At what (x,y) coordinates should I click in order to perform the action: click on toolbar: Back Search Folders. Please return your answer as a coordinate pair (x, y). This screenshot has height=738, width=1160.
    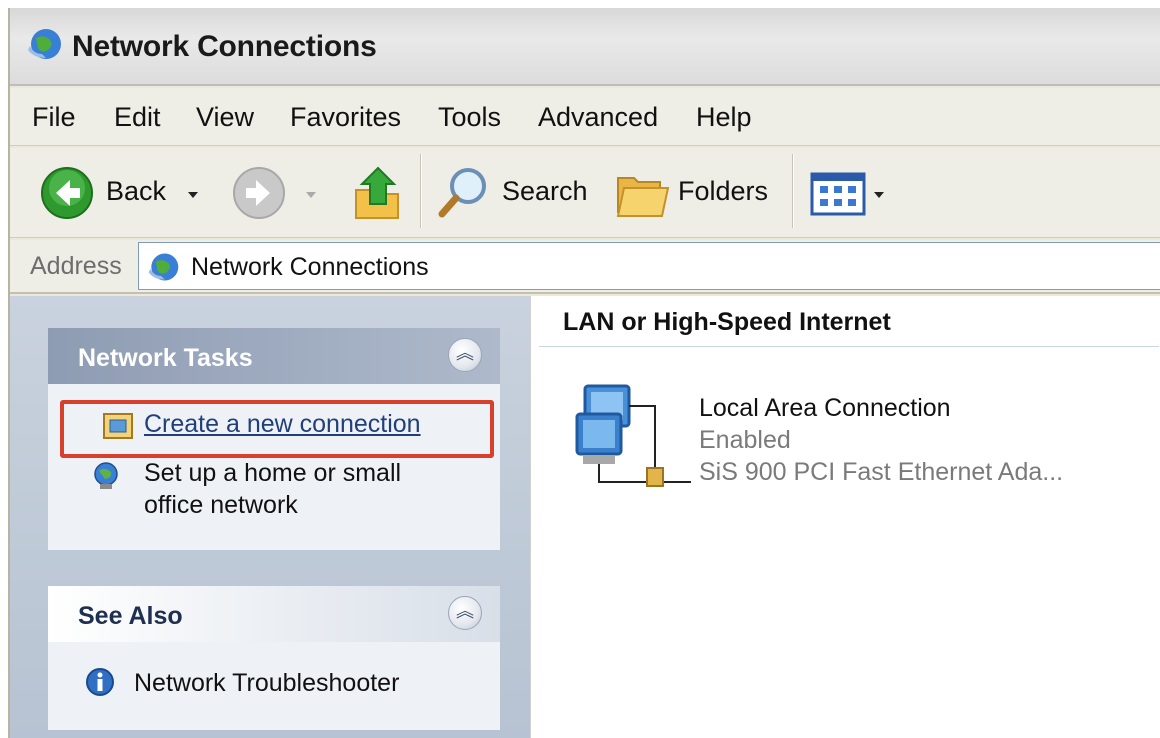
    Looking at the image, I should click on (585, 193).